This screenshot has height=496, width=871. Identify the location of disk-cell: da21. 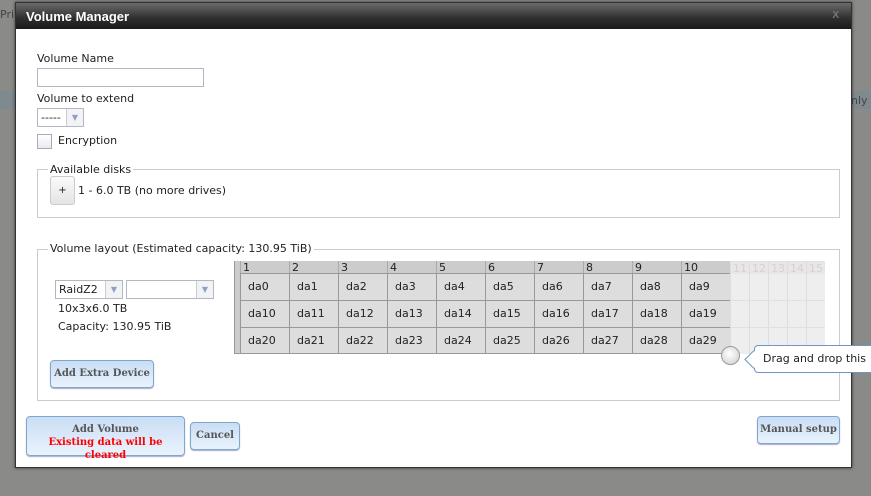
(313, 340).